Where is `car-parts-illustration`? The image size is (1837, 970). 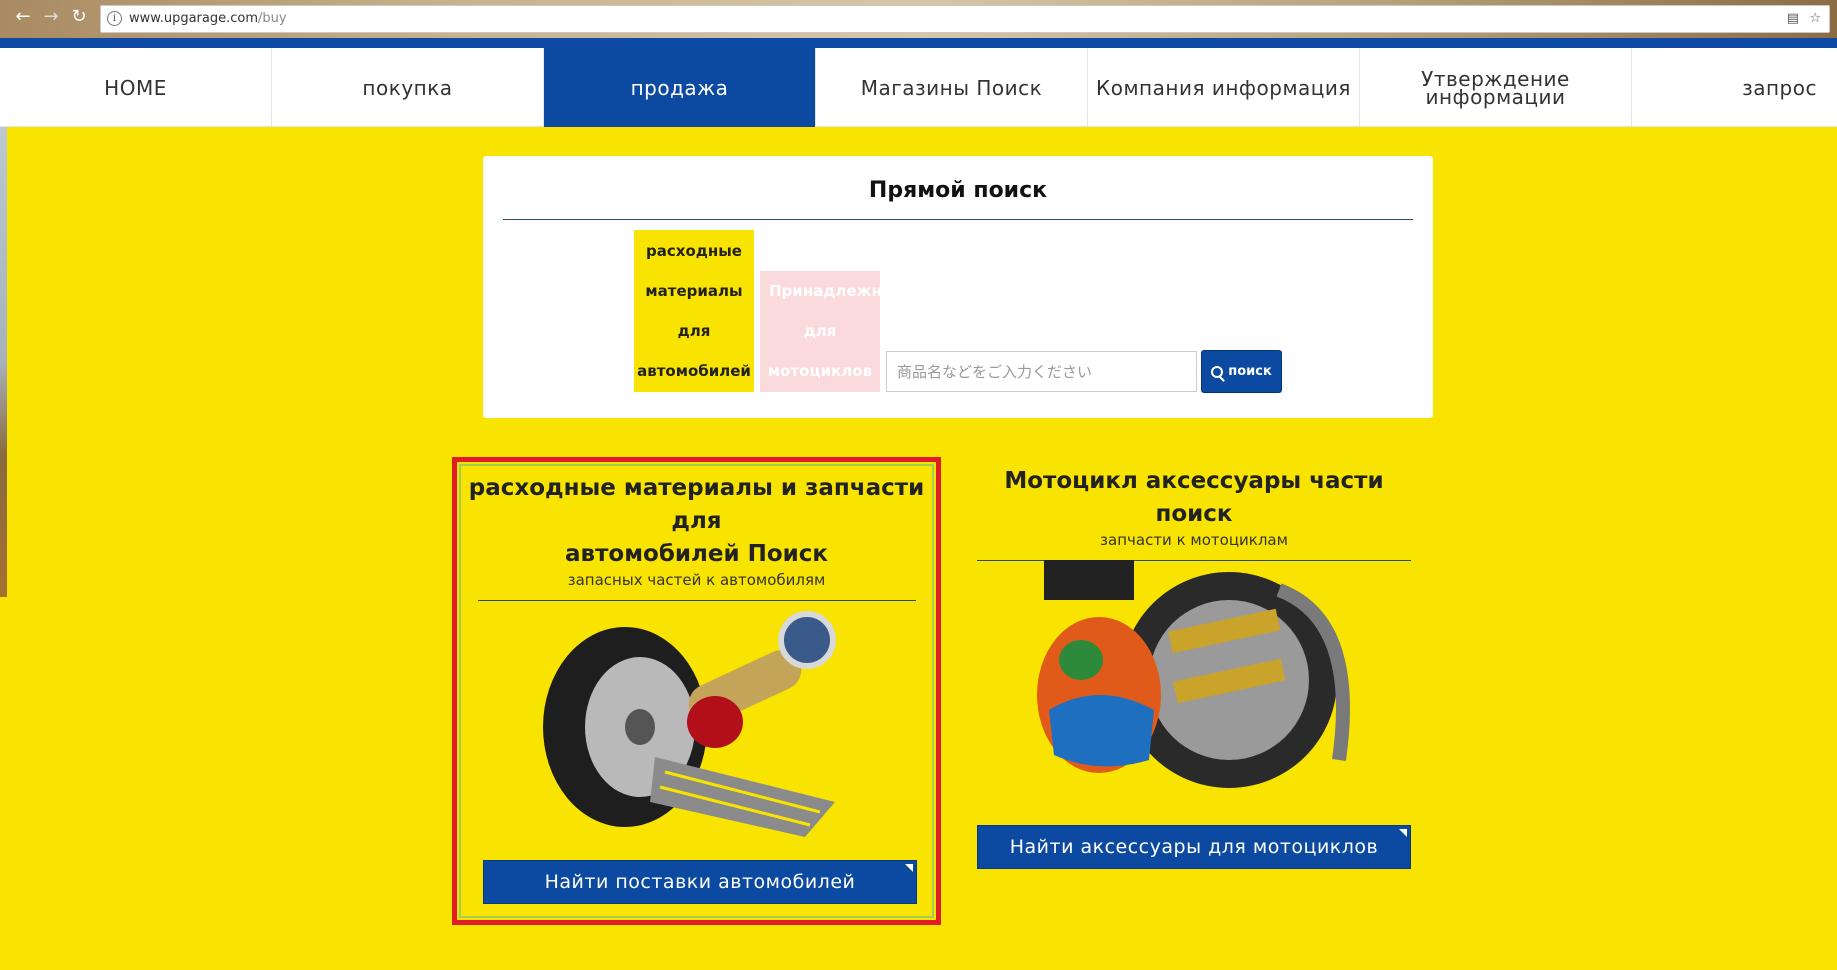 car-parts-illustration is located at coordinates (689, 724).